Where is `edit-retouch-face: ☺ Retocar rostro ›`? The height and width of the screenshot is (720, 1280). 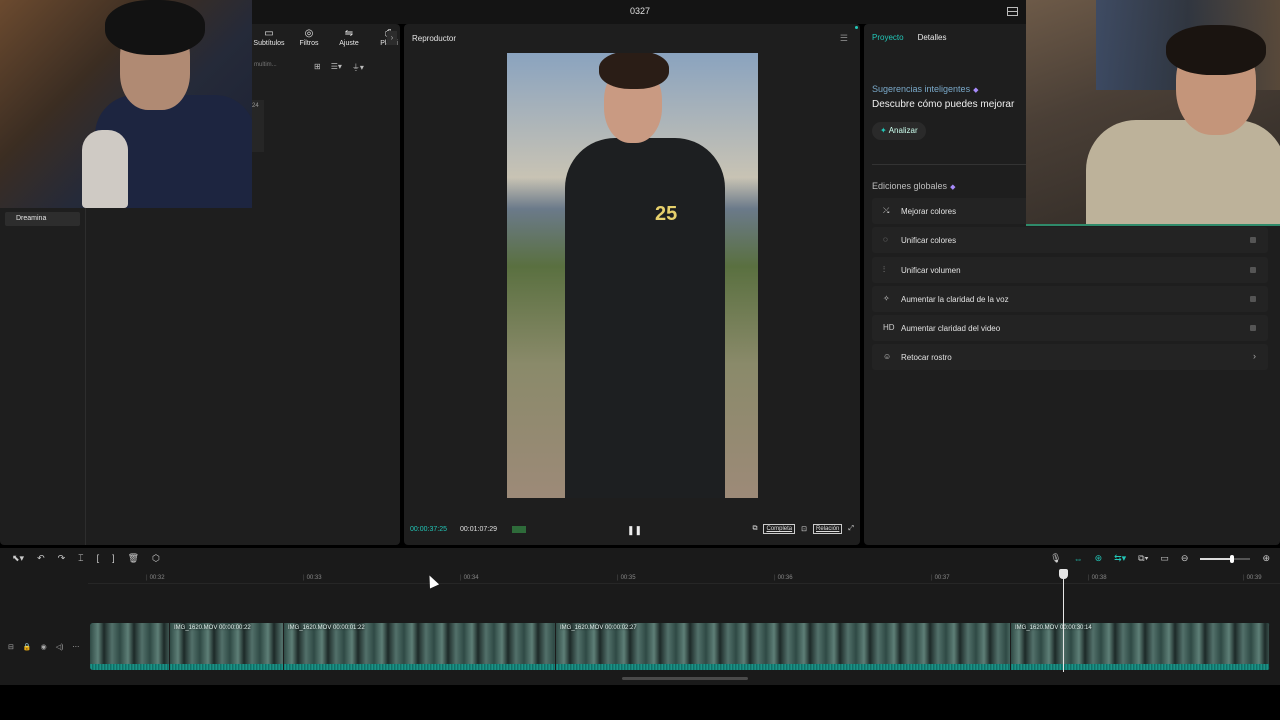
edit-retouch-face: ☺ Retocar rostro › is located at coordinates (1070, 357).